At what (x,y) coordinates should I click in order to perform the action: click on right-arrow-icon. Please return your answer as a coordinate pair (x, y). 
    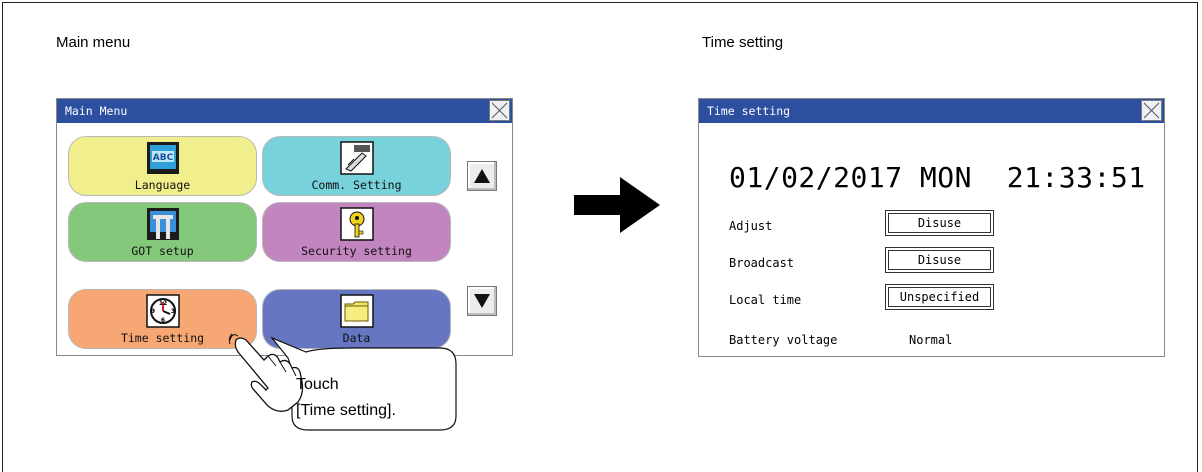
    Looking at the image, I should click on (617, 205).